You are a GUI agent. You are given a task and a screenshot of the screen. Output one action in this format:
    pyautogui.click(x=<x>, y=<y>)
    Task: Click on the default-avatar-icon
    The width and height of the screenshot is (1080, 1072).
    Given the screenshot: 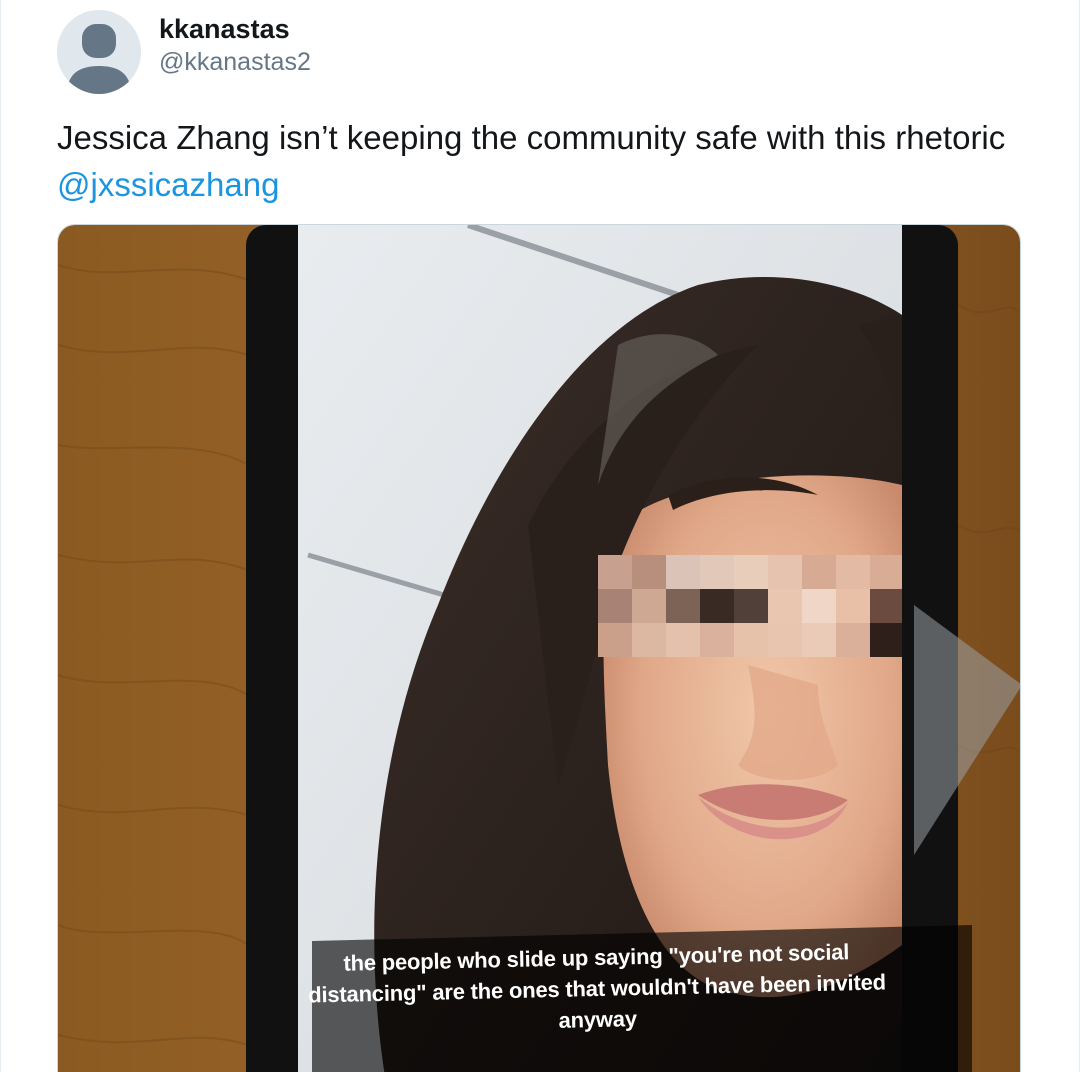 What is the action you would take?
    pyautogui.click(x=99, y=52)
    